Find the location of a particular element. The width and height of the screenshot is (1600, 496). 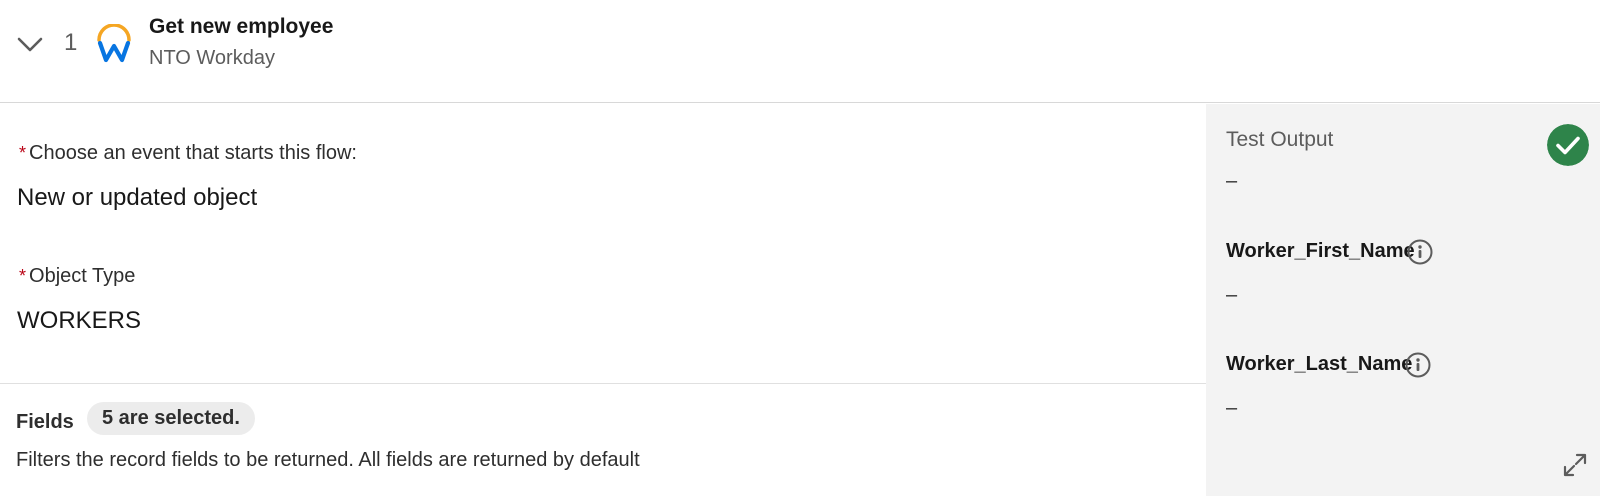

step-number: 1 is located at coordinates (71, 42).